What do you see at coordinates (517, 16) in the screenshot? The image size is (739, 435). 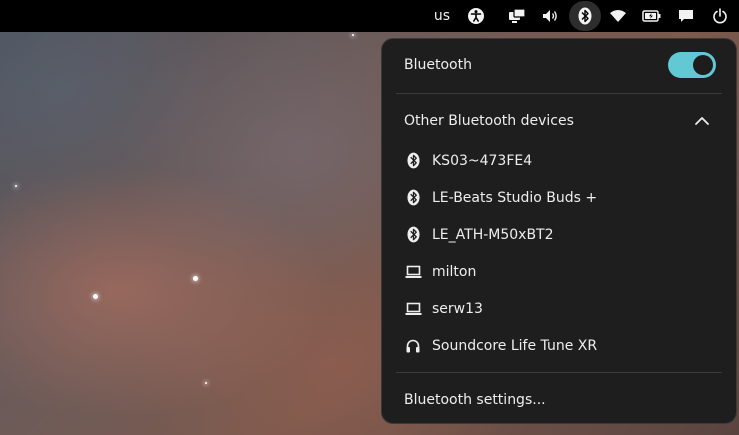 I see `display-icon` at bounding box center [517, 16].